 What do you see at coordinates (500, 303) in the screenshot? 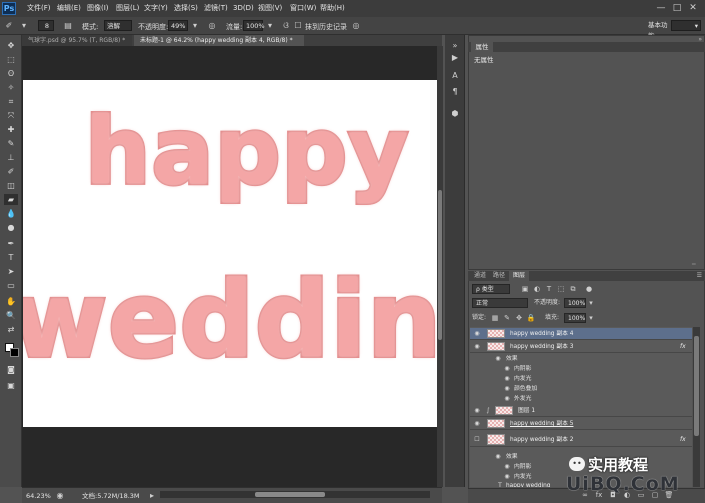
I see `blend-mode-select: 正常` at bounding box center [500, 303].